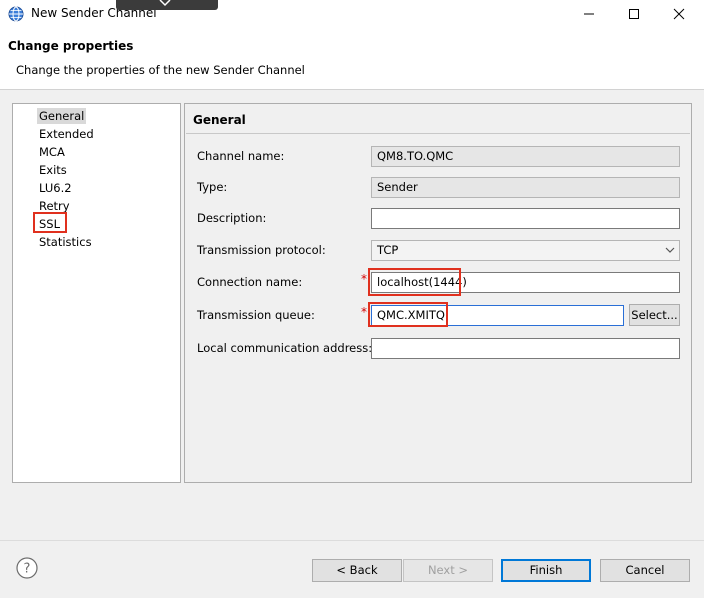 The height and width of the screenshot is (598, 704). I want to click on maximize-icon, so click(634, 14).